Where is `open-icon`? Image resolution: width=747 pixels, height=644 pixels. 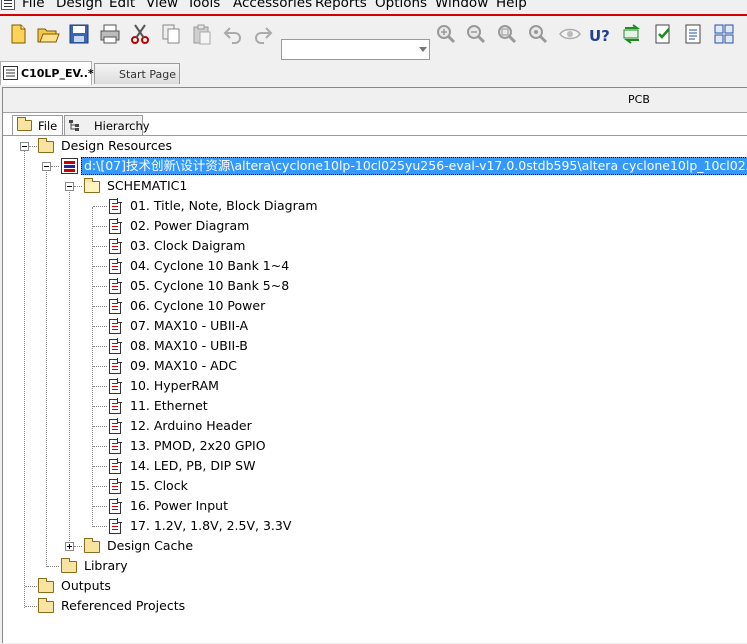 open-icon is located at coordinates (48, 34).